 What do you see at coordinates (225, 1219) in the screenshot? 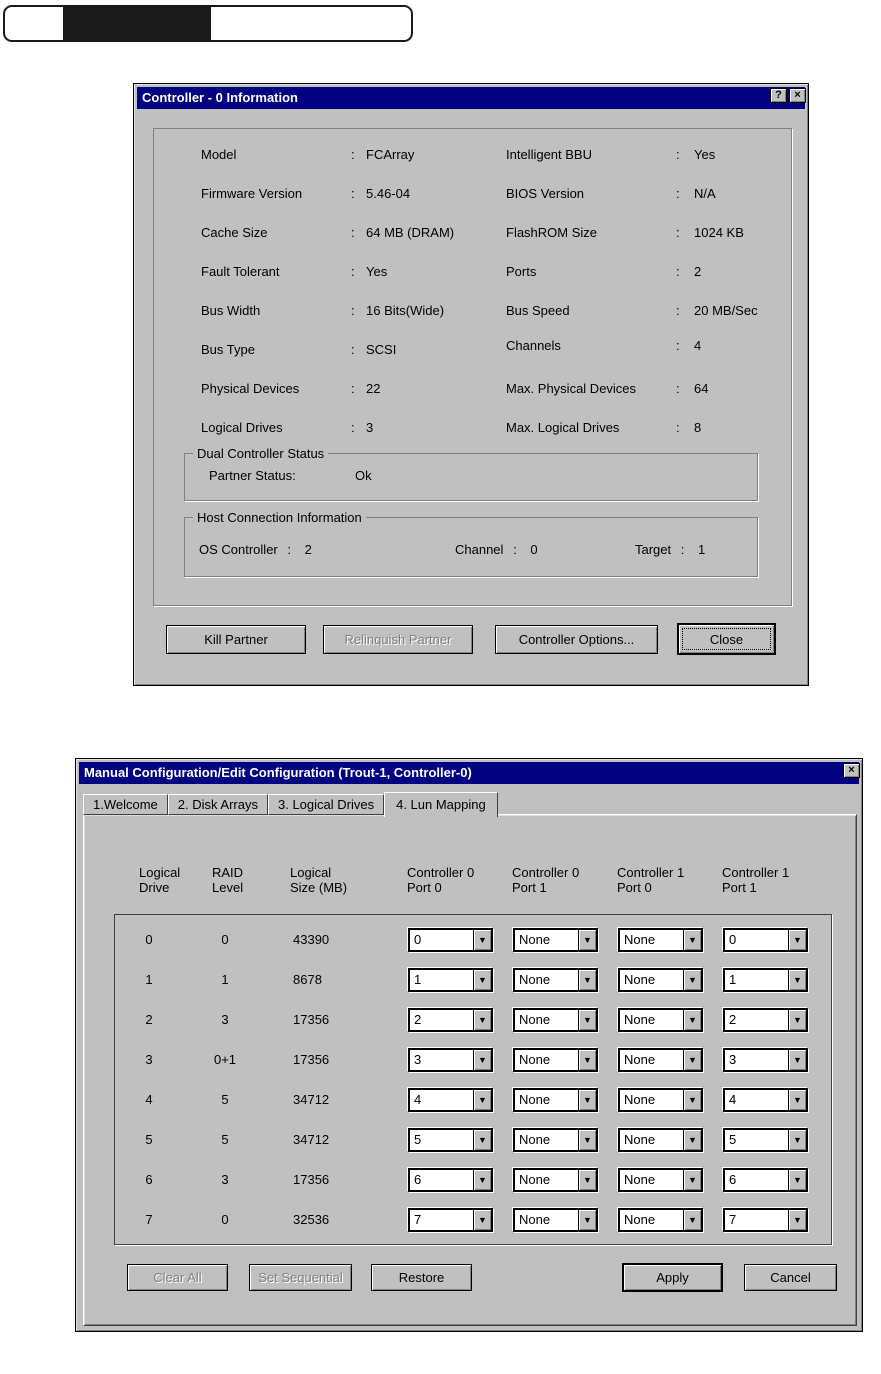
I see `raid-level-cell: 0` at bounding box center [225, 1219].